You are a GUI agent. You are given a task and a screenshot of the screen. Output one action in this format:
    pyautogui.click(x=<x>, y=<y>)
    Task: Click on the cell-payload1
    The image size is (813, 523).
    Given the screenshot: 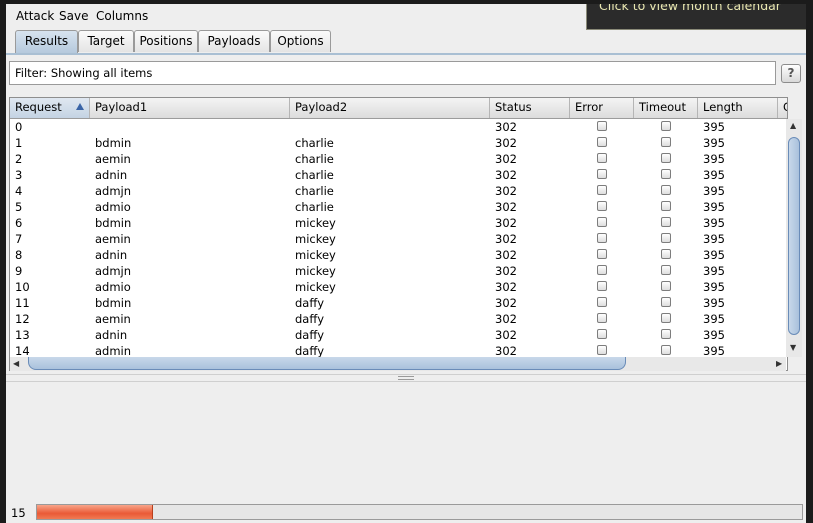 What is the action you would take?
    pyautogui.click(x=92, y=127)
    